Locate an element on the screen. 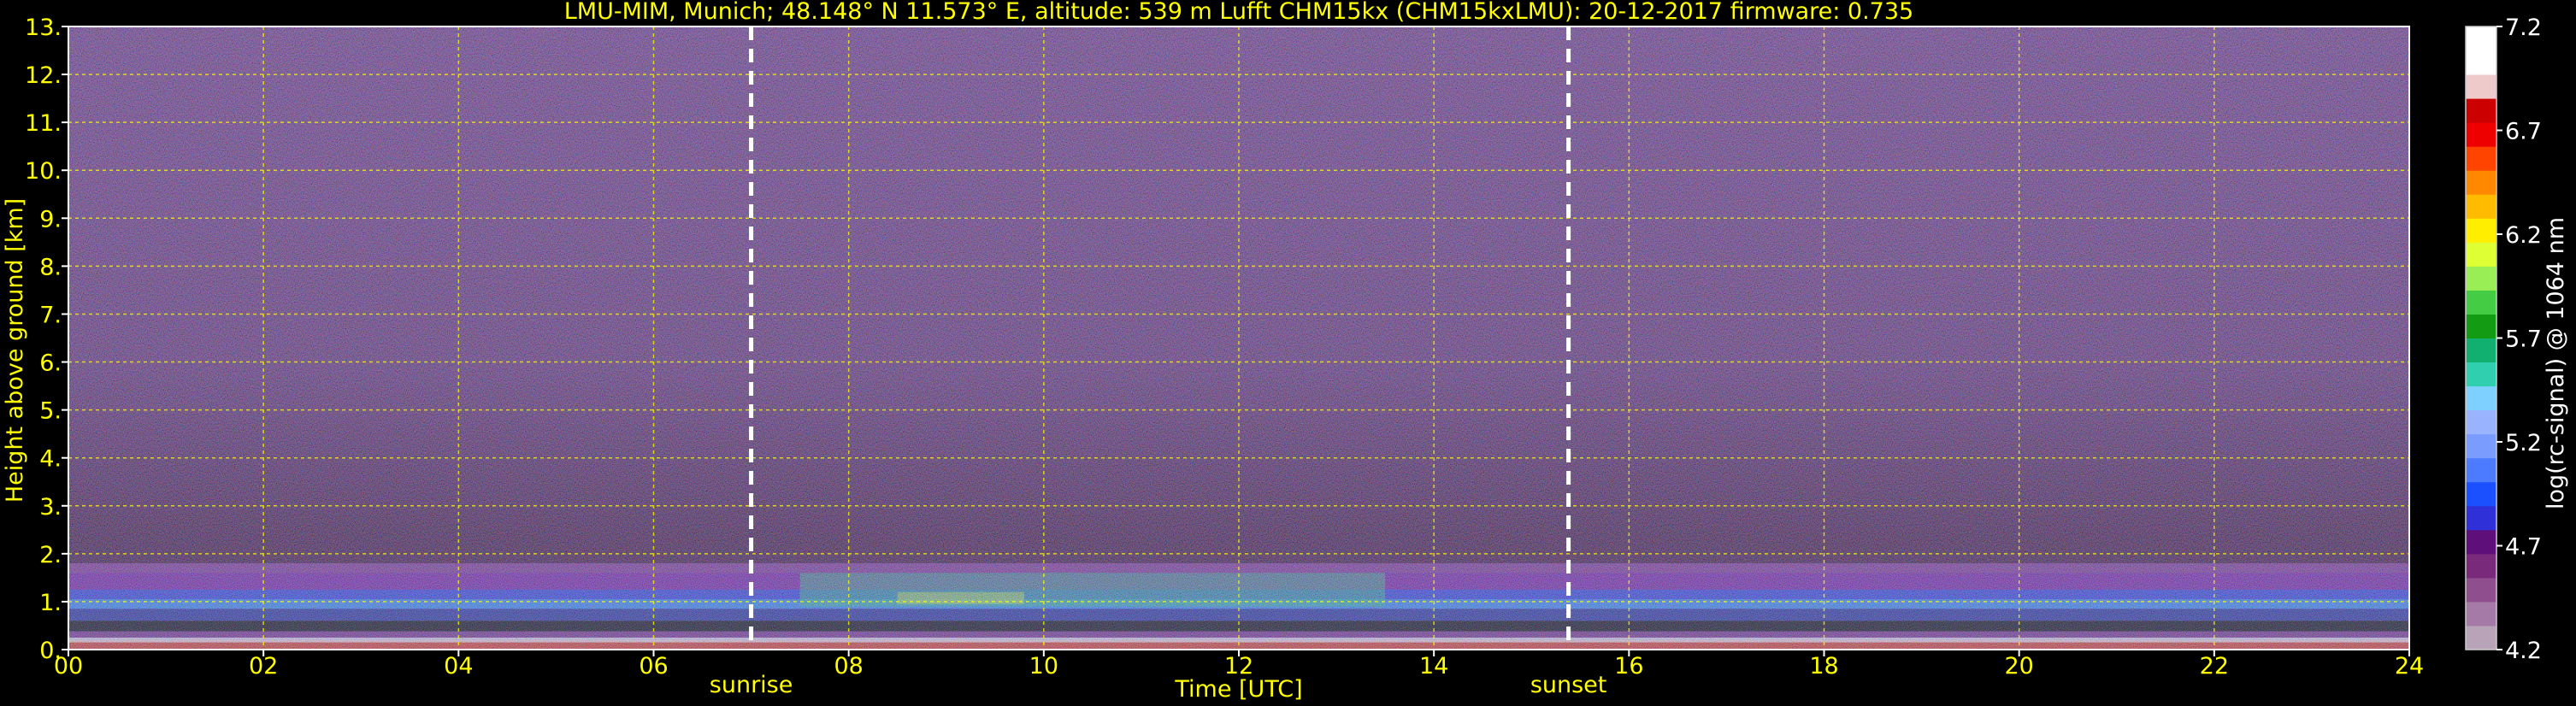 This screenshot has width=2576, height=706. y-tick-label: 7. is located at coordinates (51, 315).